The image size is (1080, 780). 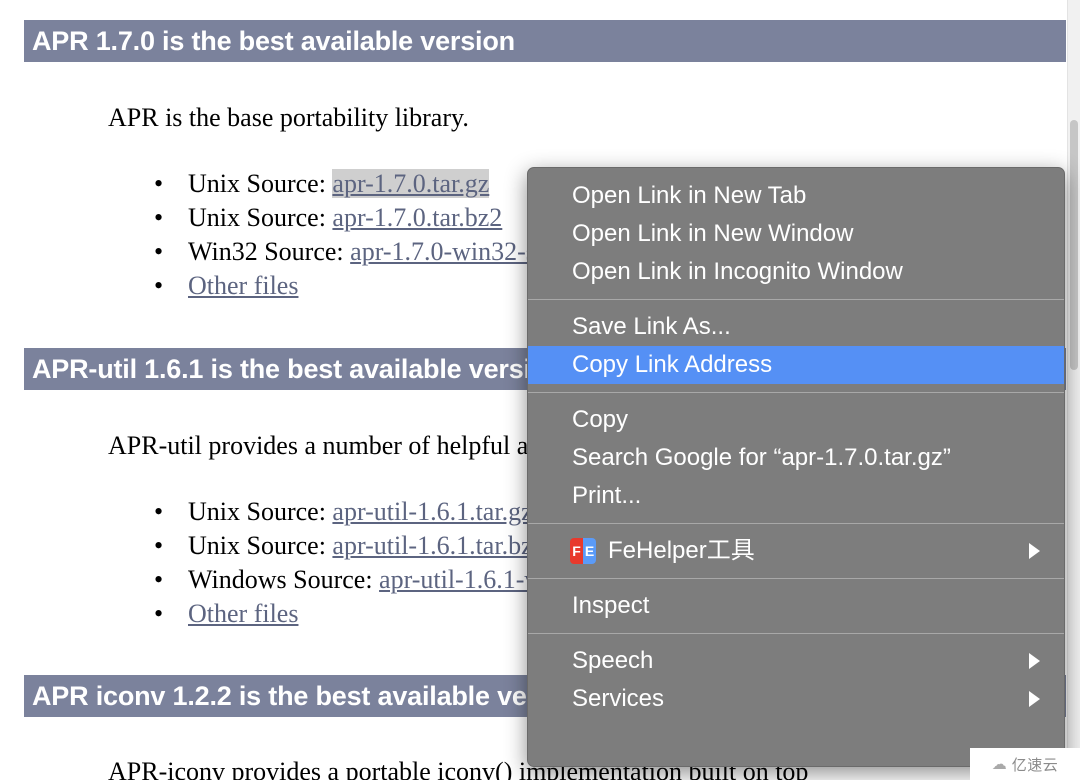 I want to click on list-item-label: Windows Source:, so click(x=284, y=579).